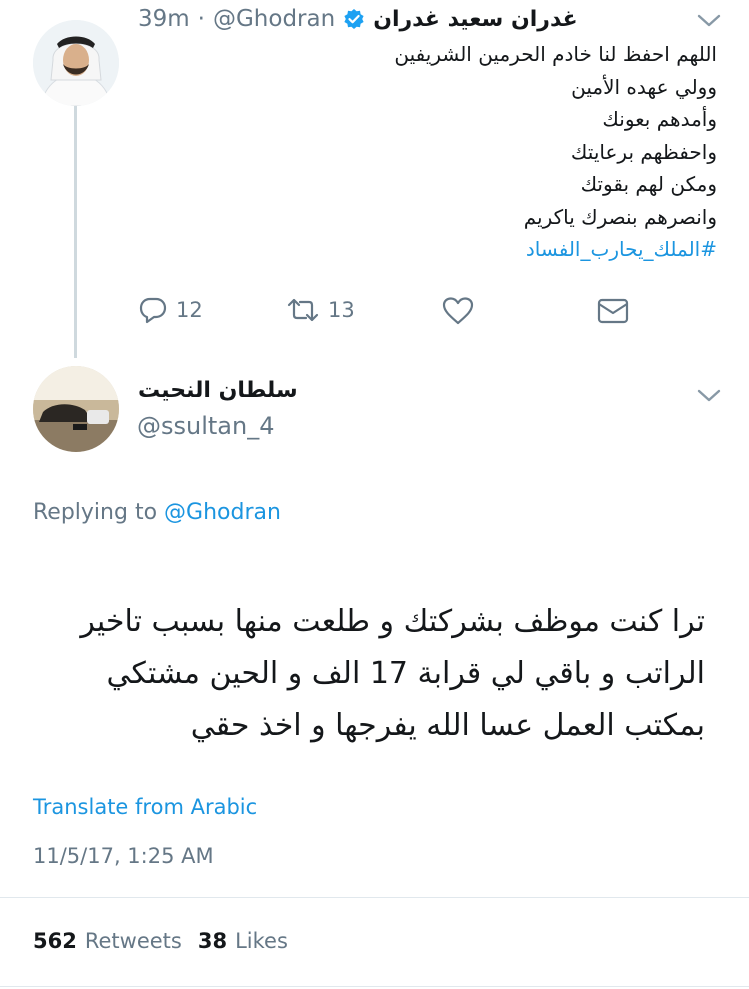  What do you see at coordinates (75, 230) in the screenshot?
I see `thread-connector-line` at bounding box center [75, 230].